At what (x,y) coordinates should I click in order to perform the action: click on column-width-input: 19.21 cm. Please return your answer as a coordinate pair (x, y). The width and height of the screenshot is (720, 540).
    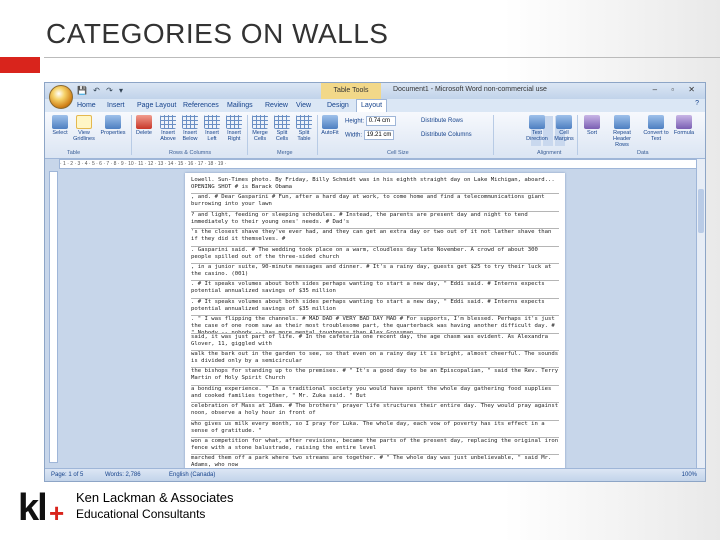
    Looking at the image, I should click on (378, 135).